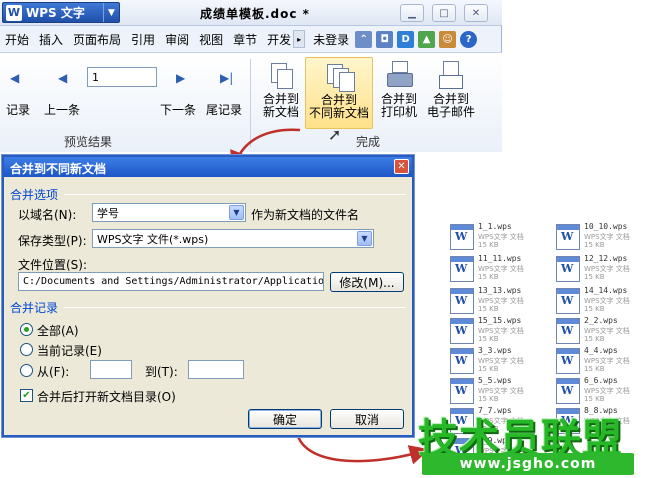 The width and height of the screenshot is (646, 478). What do you see at coordinates (401, 166) in the screenshot?
I see `close-icon: ✕` at bounding box center [401, 166].